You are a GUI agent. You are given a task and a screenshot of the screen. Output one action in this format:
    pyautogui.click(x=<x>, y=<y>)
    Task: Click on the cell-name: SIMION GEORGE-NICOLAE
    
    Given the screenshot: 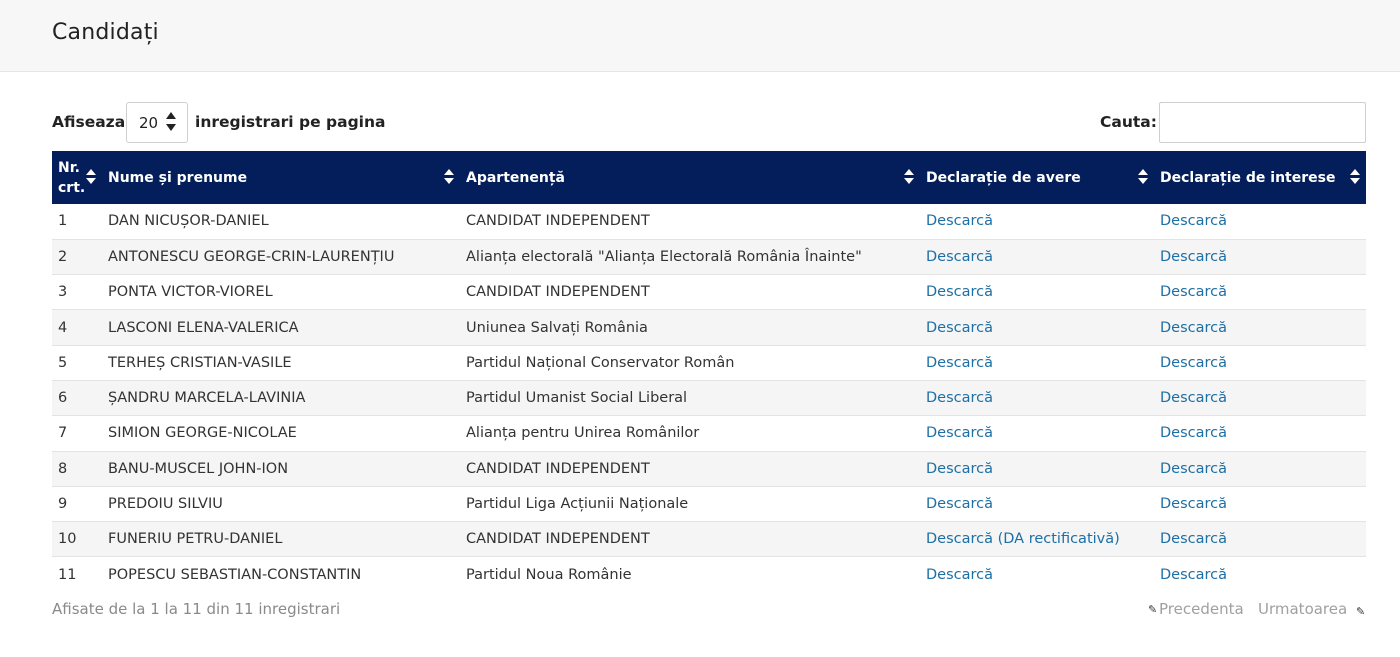 What is the action you would take?
    pyautogui.click(x=202, y=433)
    